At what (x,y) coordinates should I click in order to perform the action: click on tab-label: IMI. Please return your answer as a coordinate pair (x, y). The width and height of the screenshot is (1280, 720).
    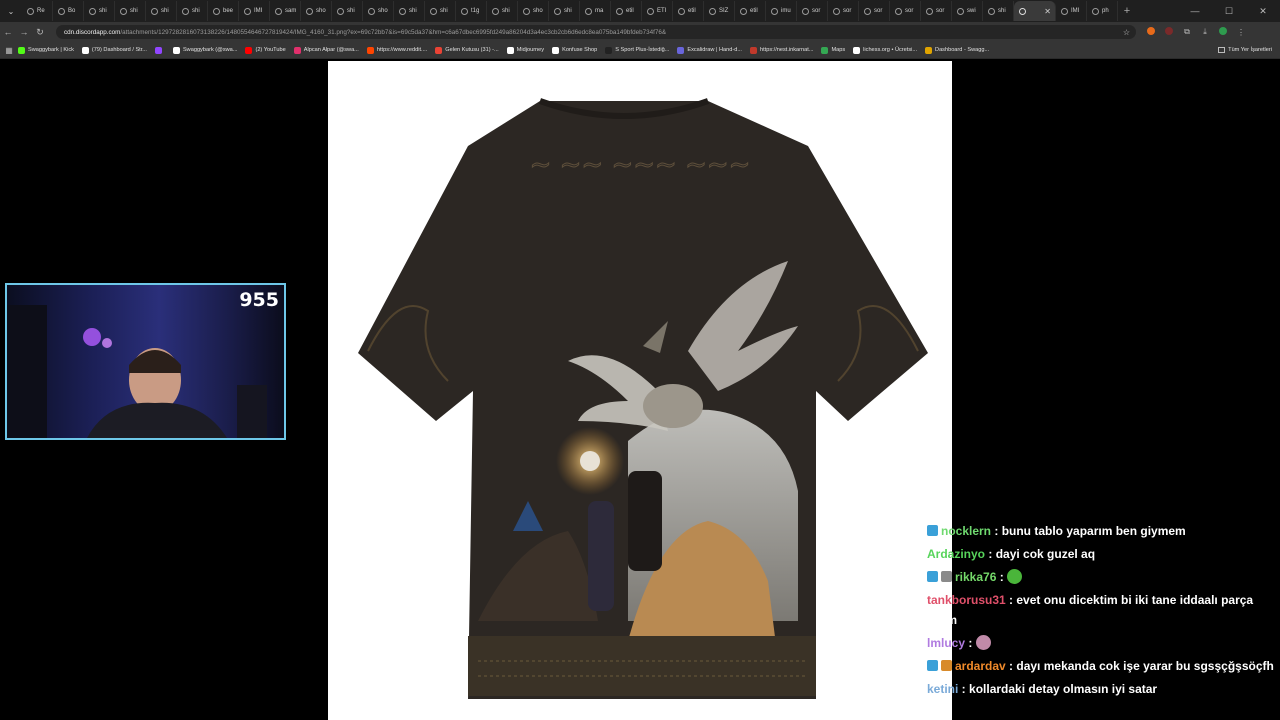
    Looking at the image, I should click on (1075, 11).